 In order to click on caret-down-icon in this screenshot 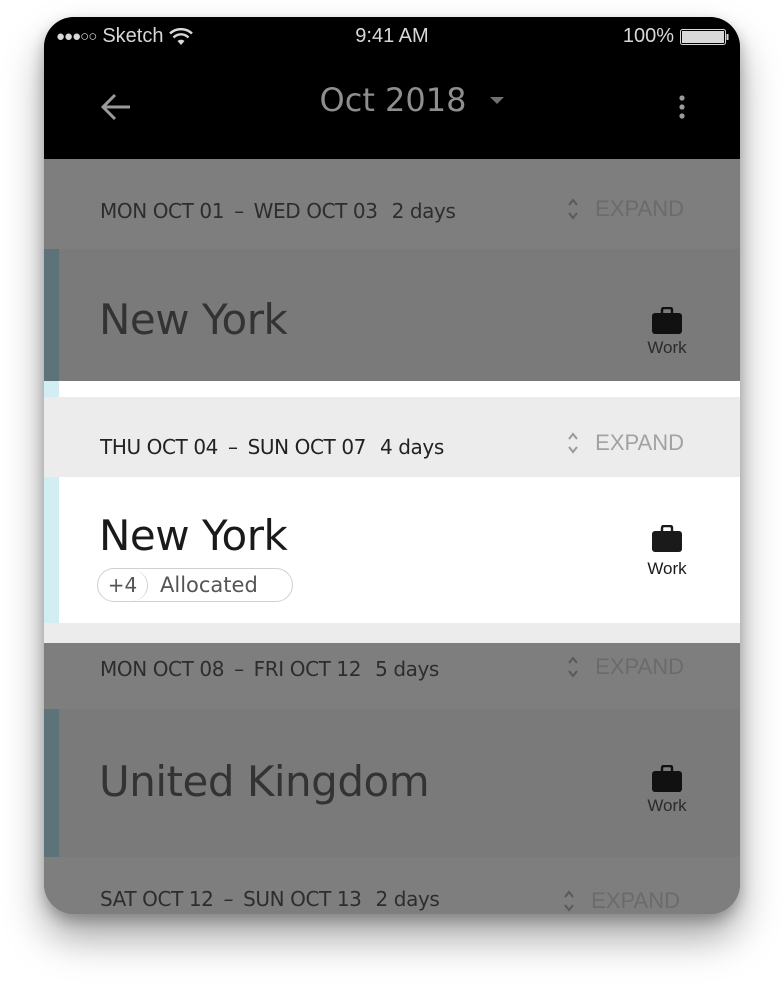, I will do `click(497, 100)`.